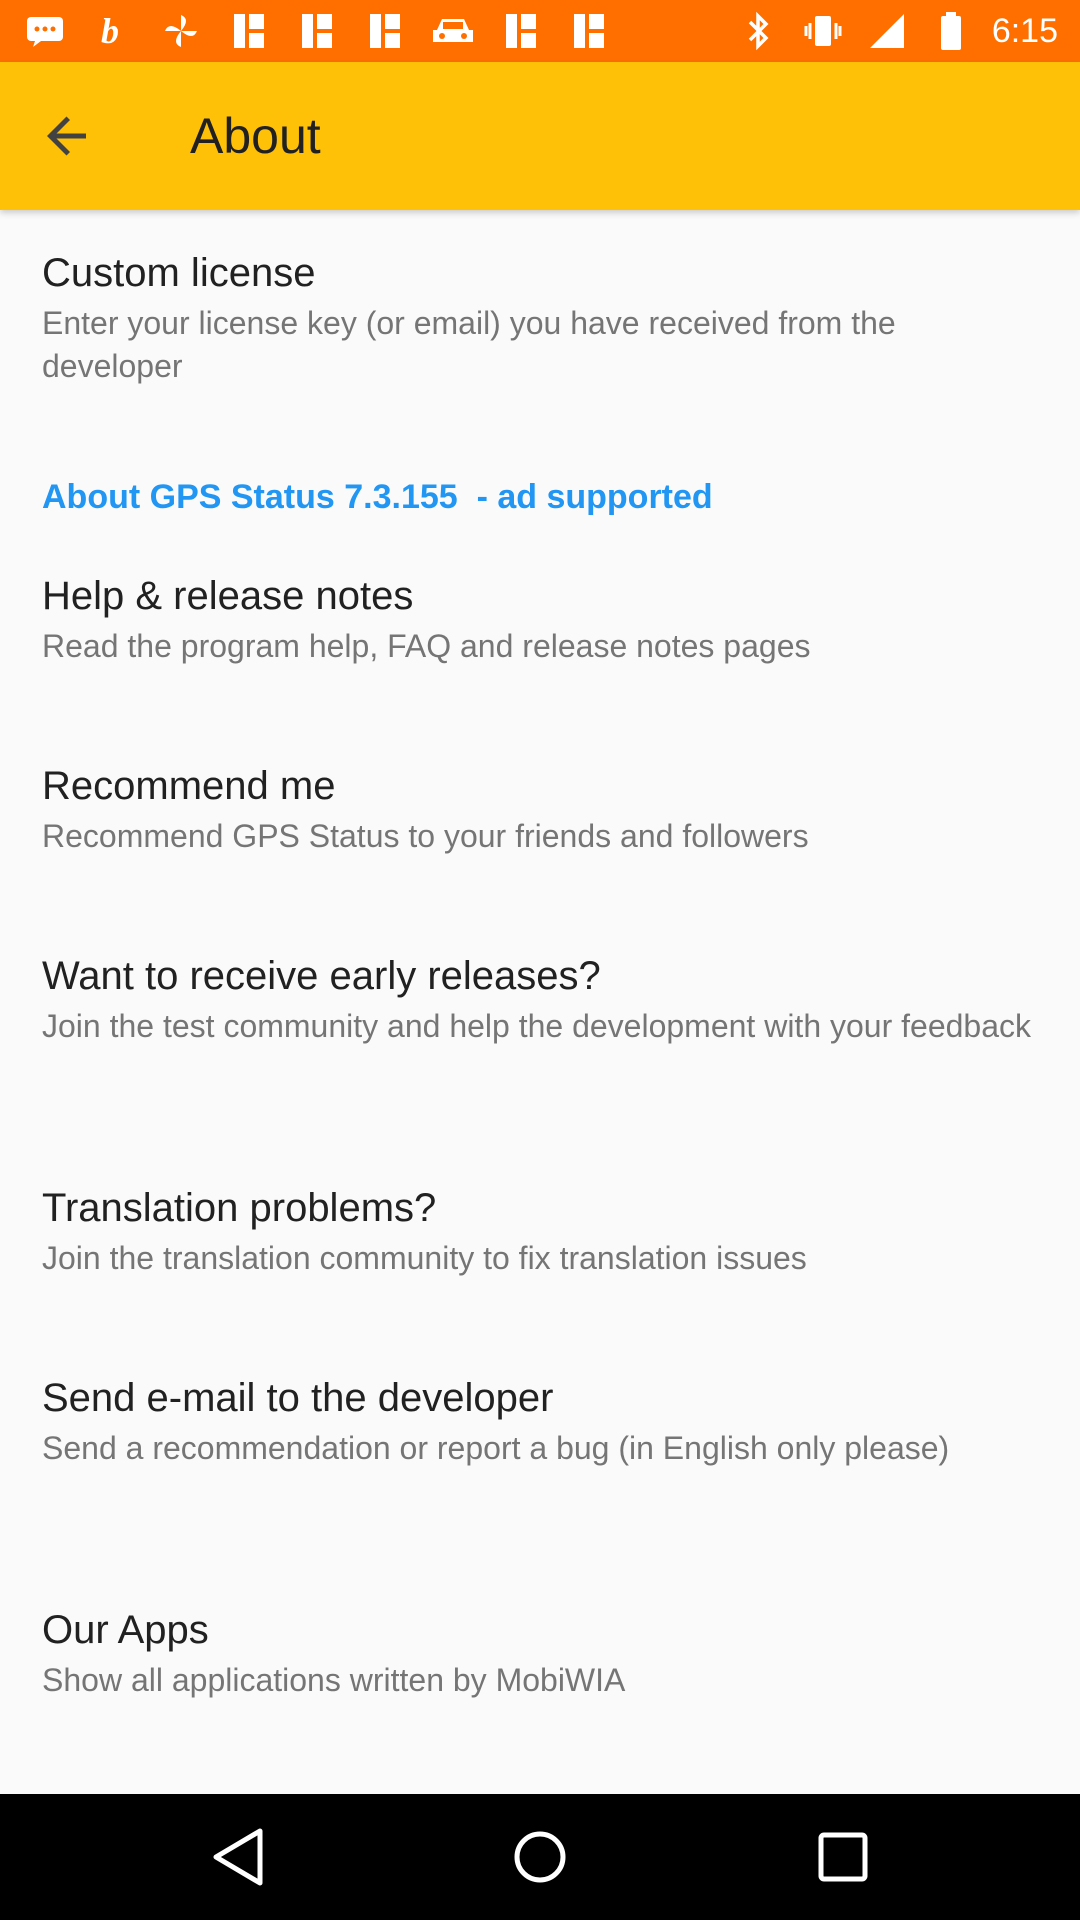 This screenshot has height=1920, width=1080. I want to click on pinwheel-icon, so click(181, 31).